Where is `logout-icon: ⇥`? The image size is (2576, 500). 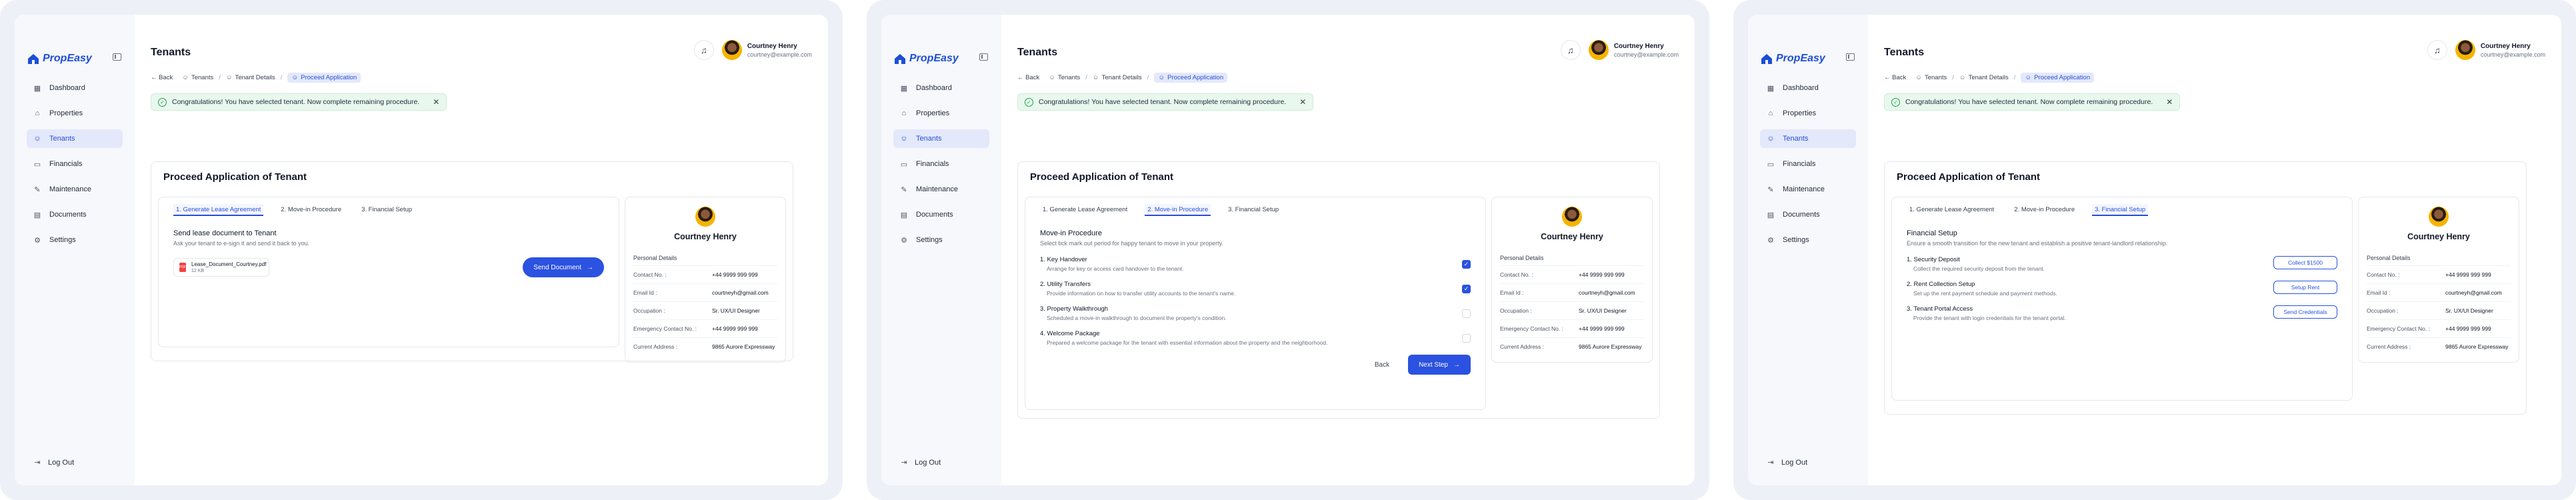 logout-icon: ⇥ is located at coordinates (1770, 463).